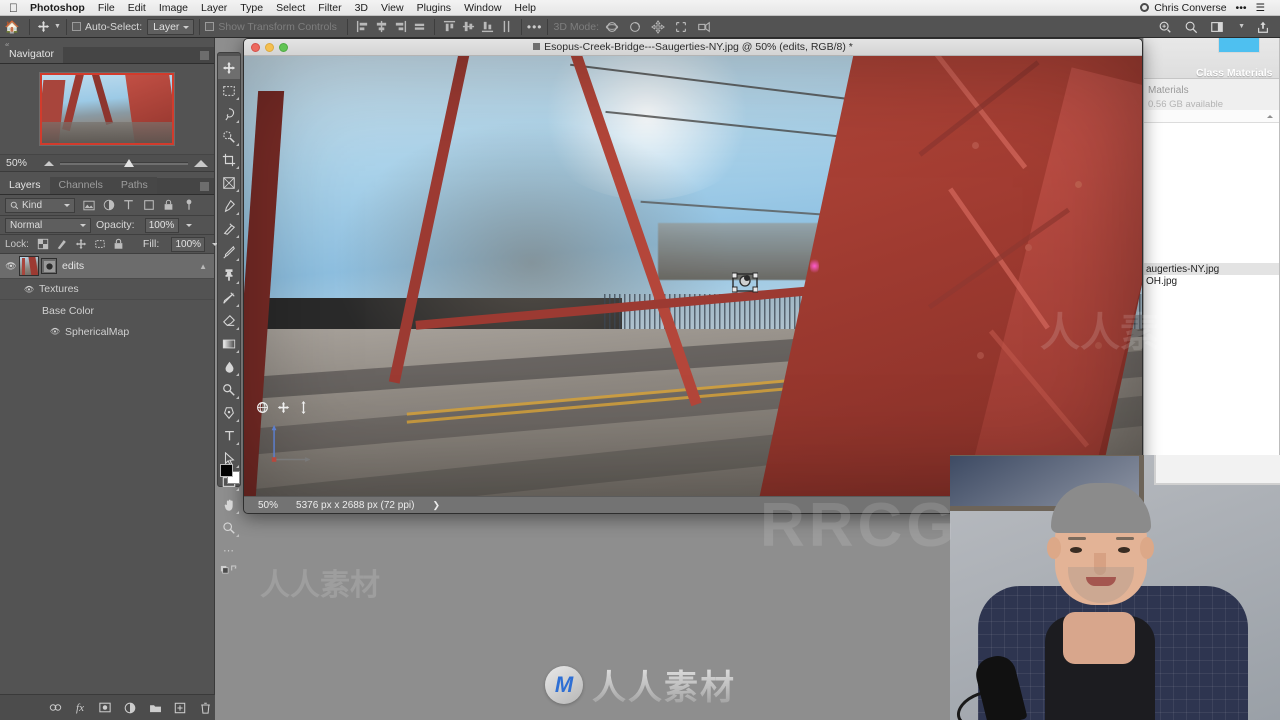 The image size is (1280, 720). I want to click on color-swatches, so click(230, 473).